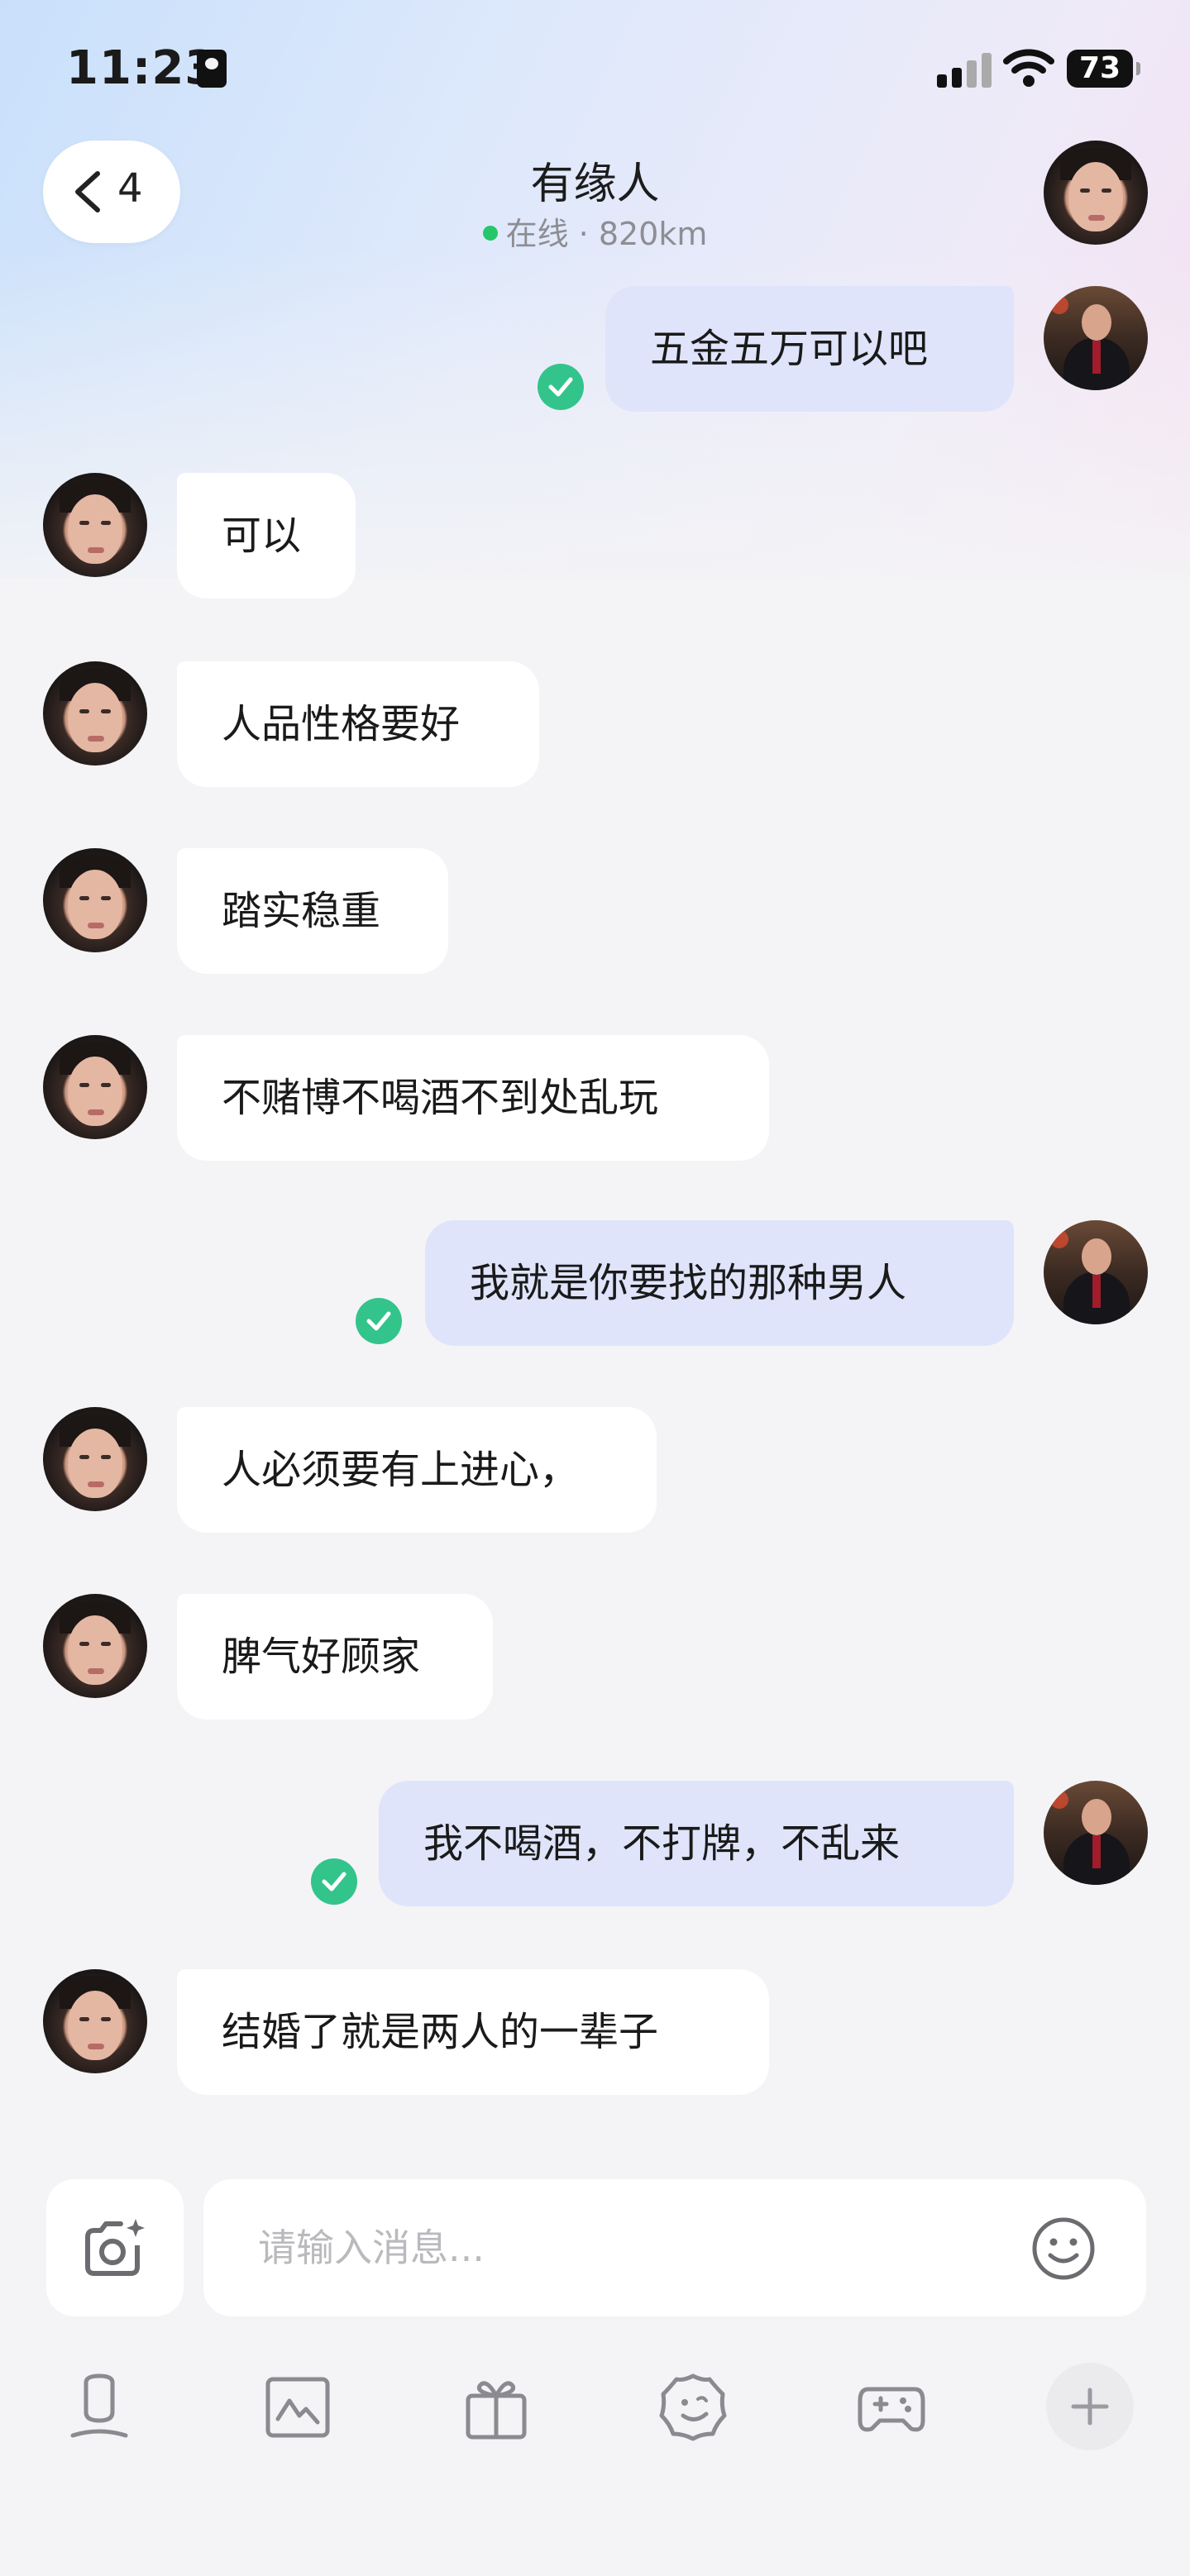 This screenshot has height=2576, width=1190. I want to click on sticker-icon, so click(693, 2407).